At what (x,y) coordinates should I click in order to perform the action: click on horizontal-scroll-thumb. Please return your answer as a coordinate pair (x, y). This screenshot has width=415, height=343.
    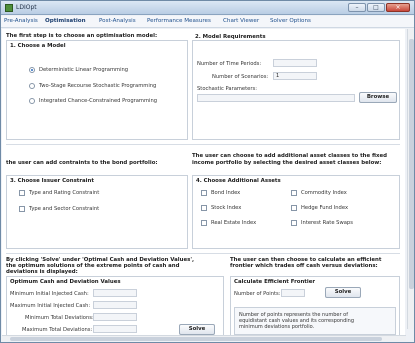
    Looking at the image, I should click on (196, 339).